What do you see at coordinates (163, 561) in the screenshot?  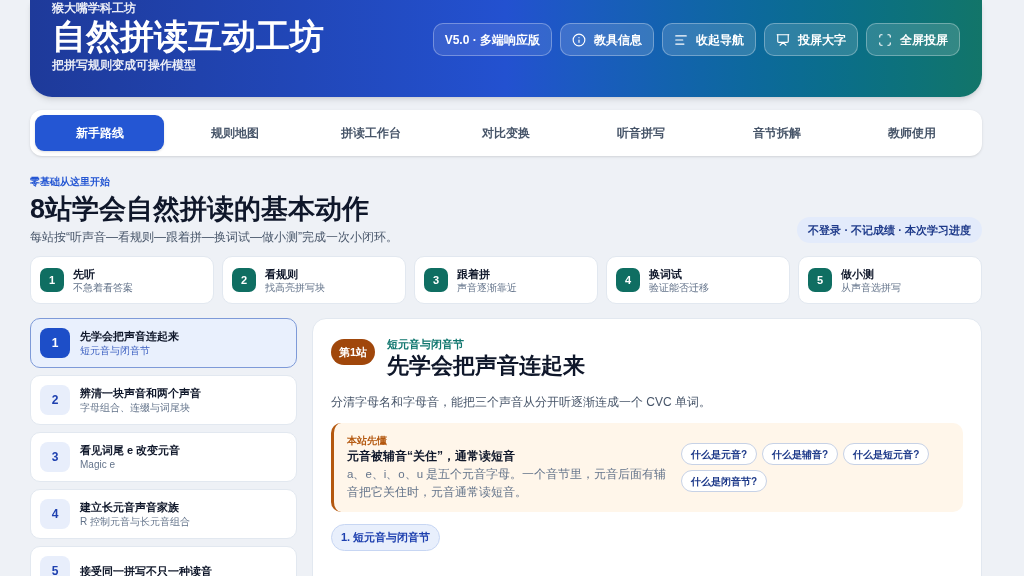 I see `station-item: 5 接受同一拼写不只一种读音` at bounding box center [163, 561].